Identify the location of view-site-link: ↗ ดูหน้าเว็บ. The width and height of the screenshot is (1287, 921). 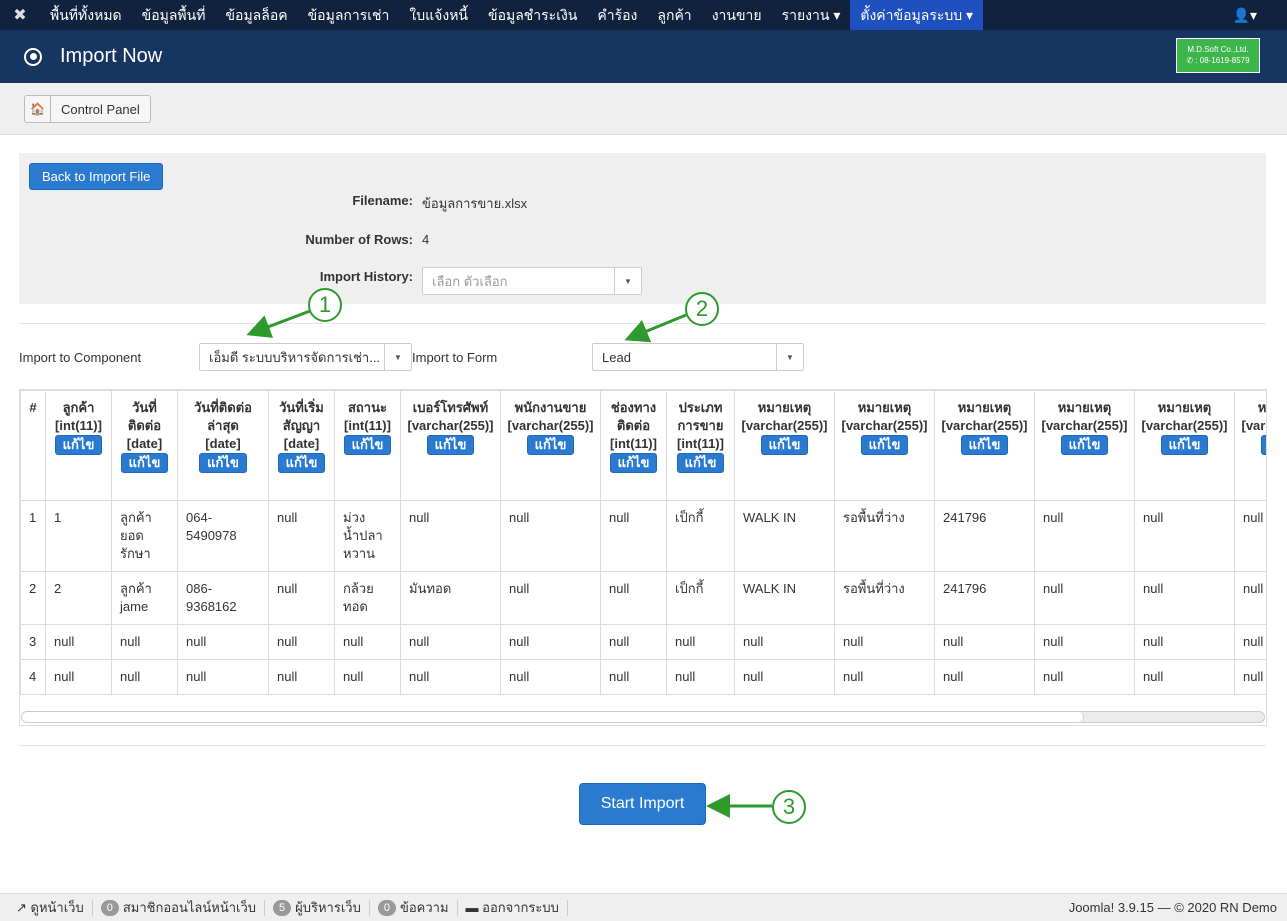
(50, 907).